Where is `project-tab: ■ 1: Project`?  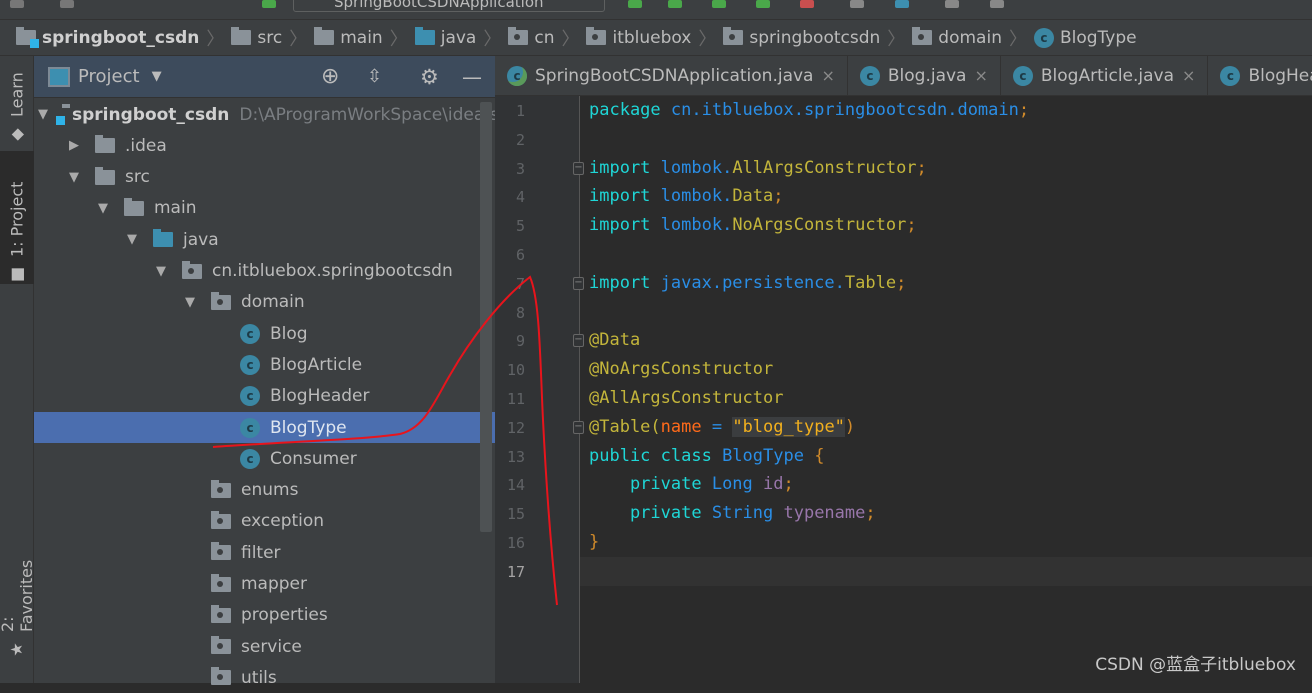 project-tab: ■ 1: Project is located at coordinates (17, 217).